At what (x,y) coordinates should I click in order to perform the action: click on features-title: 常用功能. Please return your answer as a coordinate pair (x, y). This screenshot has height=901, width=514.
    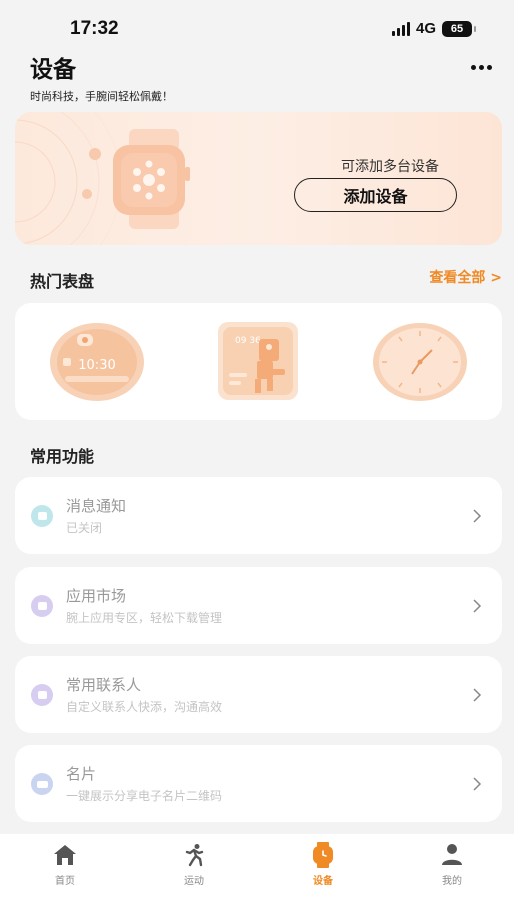
    Looking at the image, I should click on (62, 456).